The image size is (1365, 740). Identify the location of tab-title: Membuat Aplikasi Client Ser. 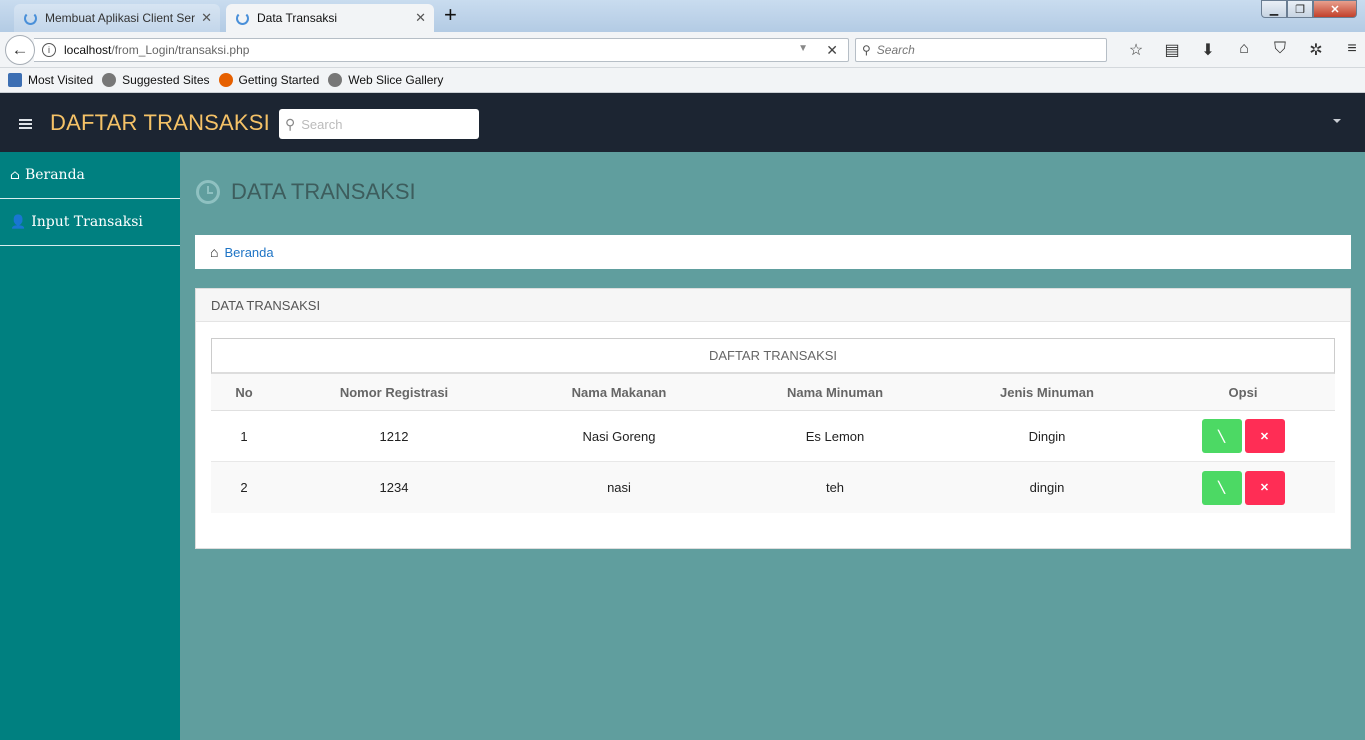
(120, 18).